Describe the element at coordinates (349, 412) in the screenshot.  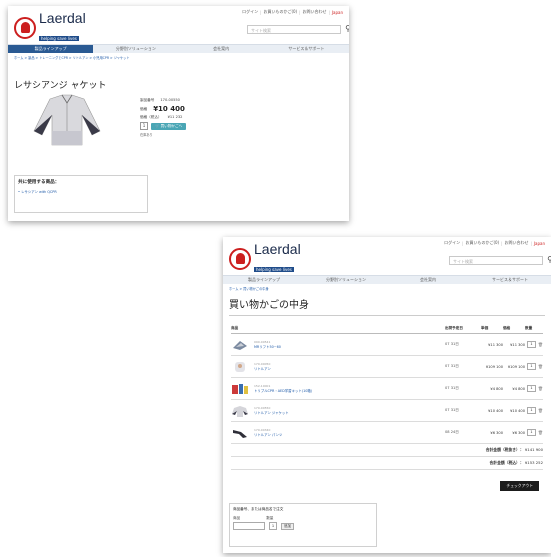
I see `item-name-link: リトルアン ジャケット` at that location.